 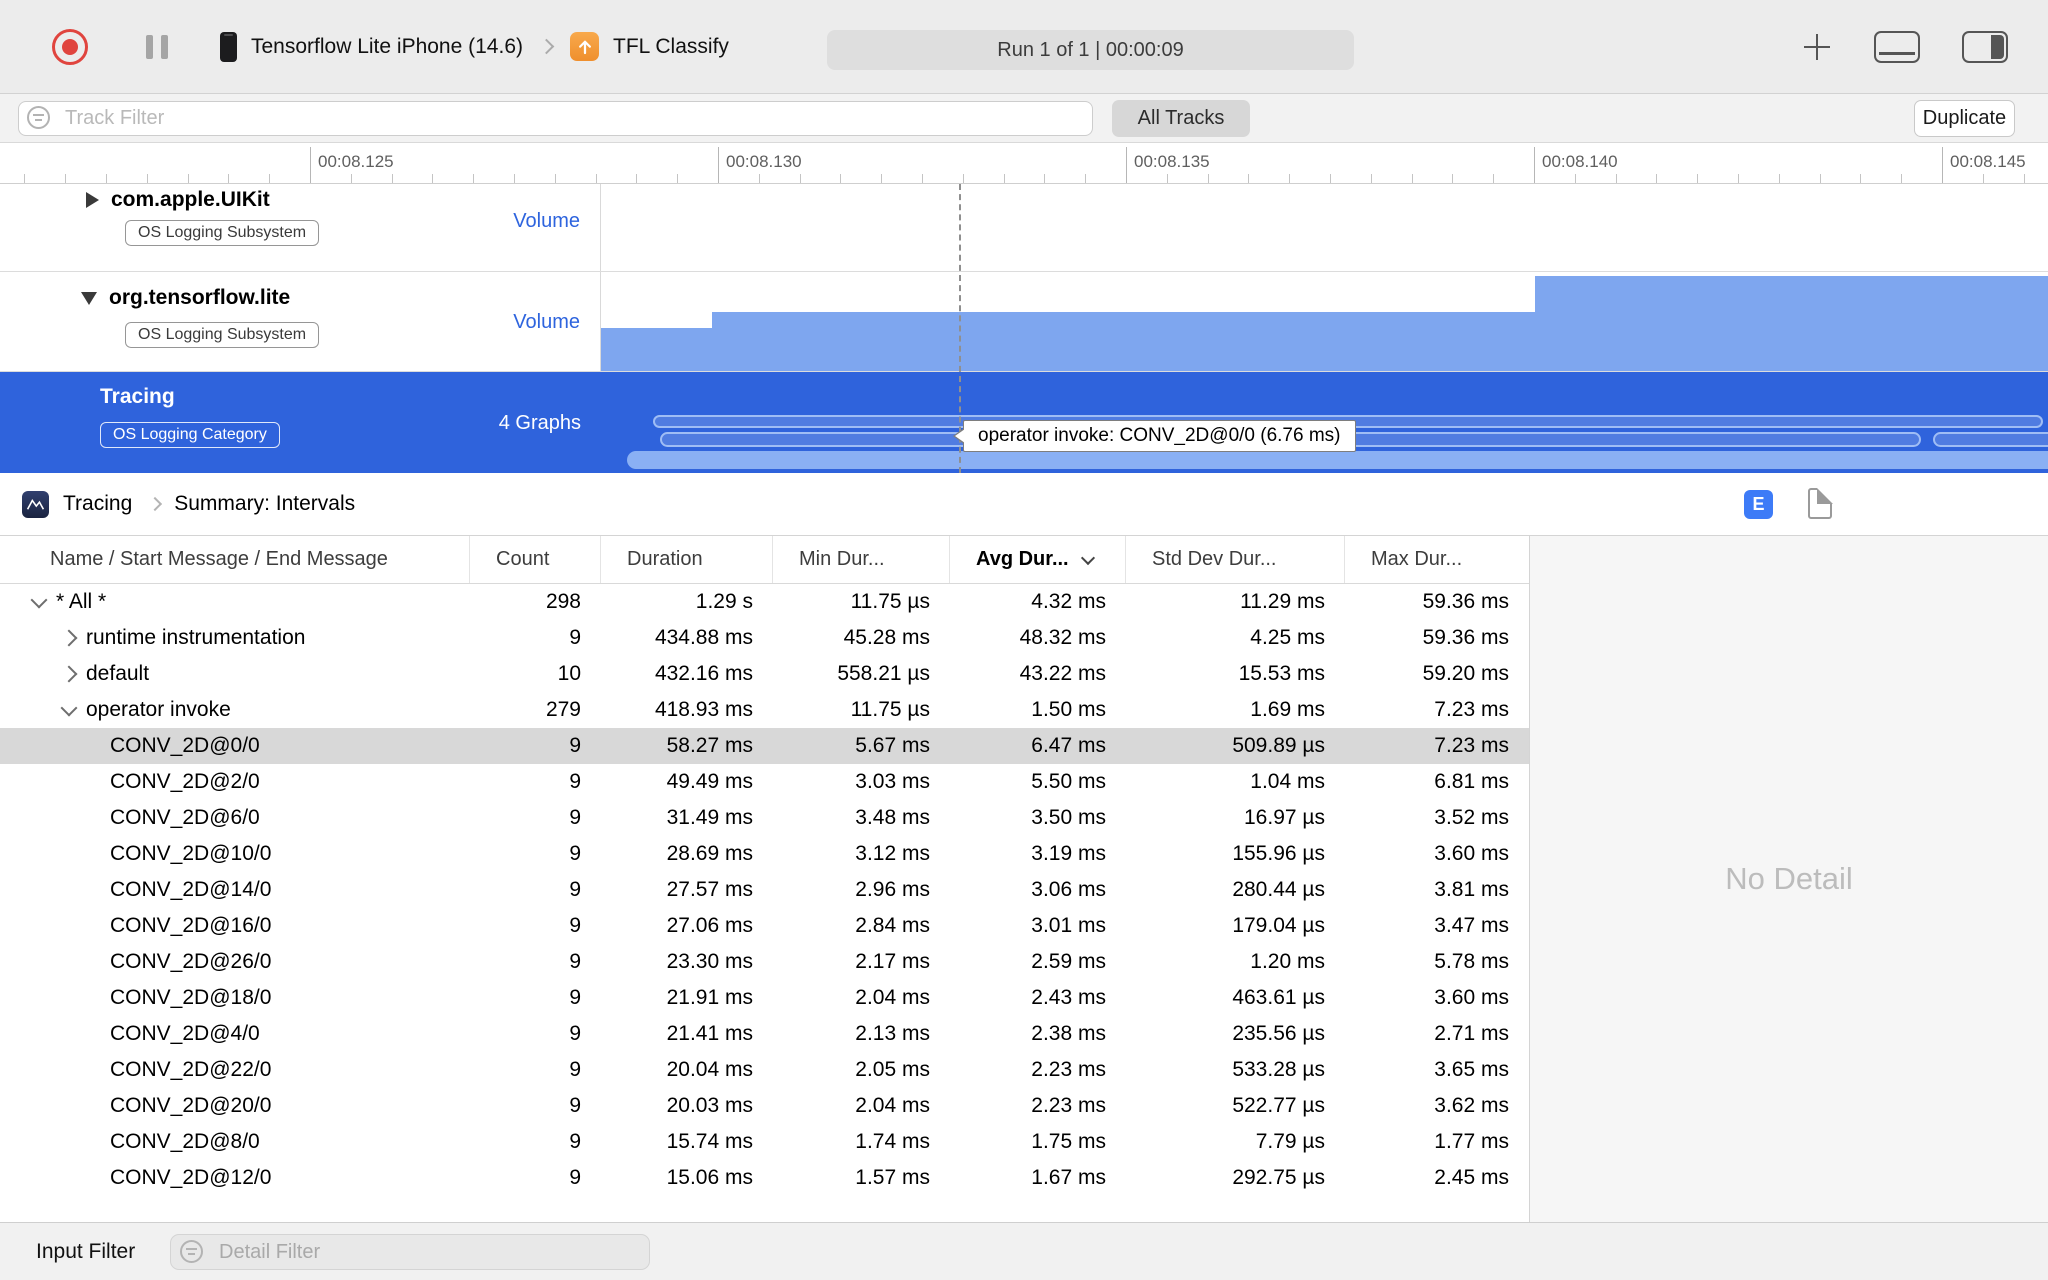 I want to click on cell-std: 235.56 µs, so click(x=1278, y=1033).